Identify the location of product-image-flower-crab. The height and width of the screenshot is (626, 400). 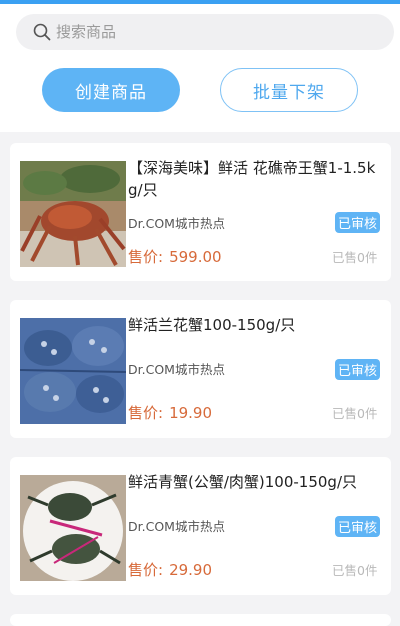
(73, 371).